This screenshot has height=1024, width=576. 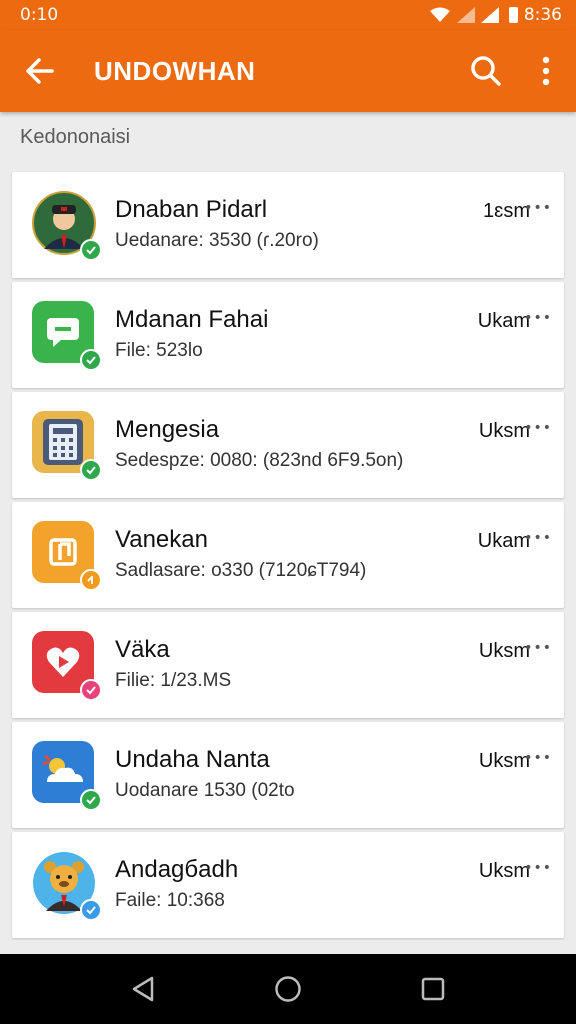 I want to click on arrow-left-icon, so click(x=40, y=71).